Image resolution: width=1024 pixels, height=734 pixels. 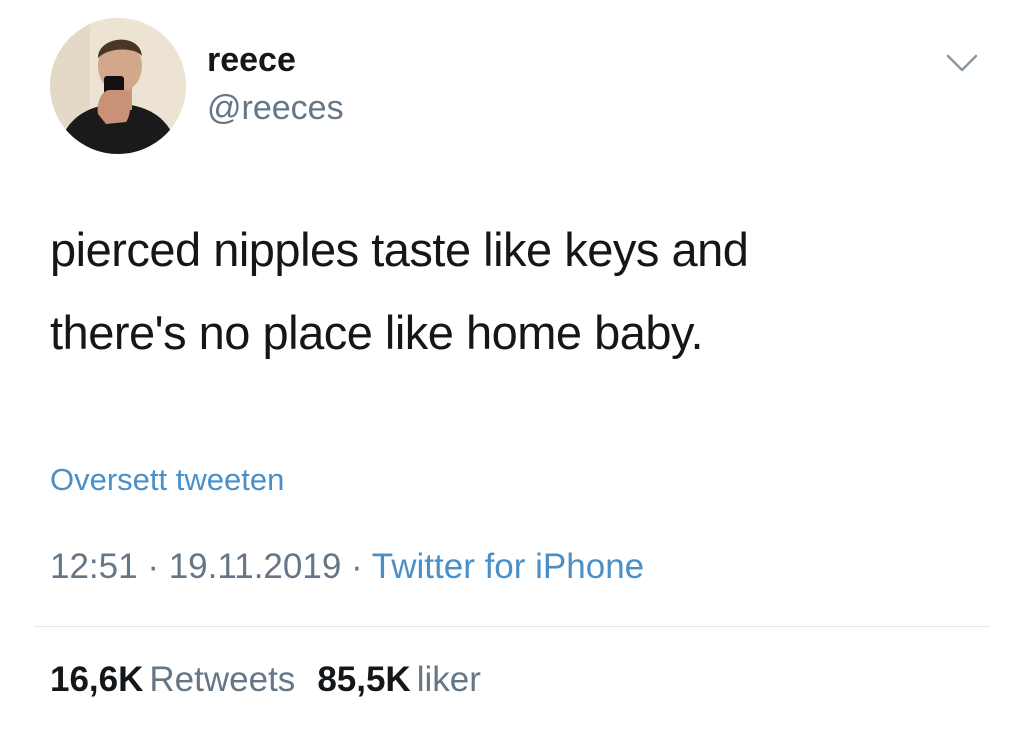 I want to click on retweets-stat: 16,6K Retweets, so click(x=172, y=679).